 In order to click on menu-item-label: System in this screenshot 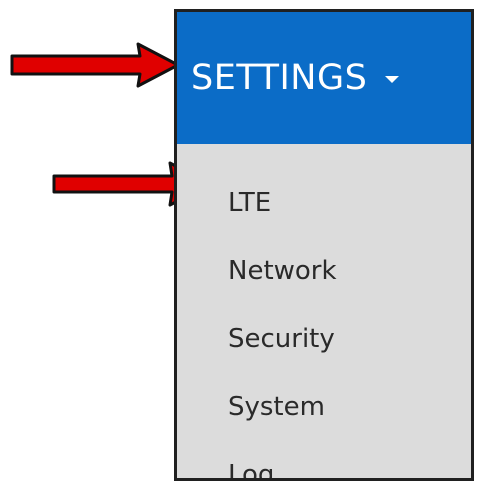, I will do `click(276, 407)`.